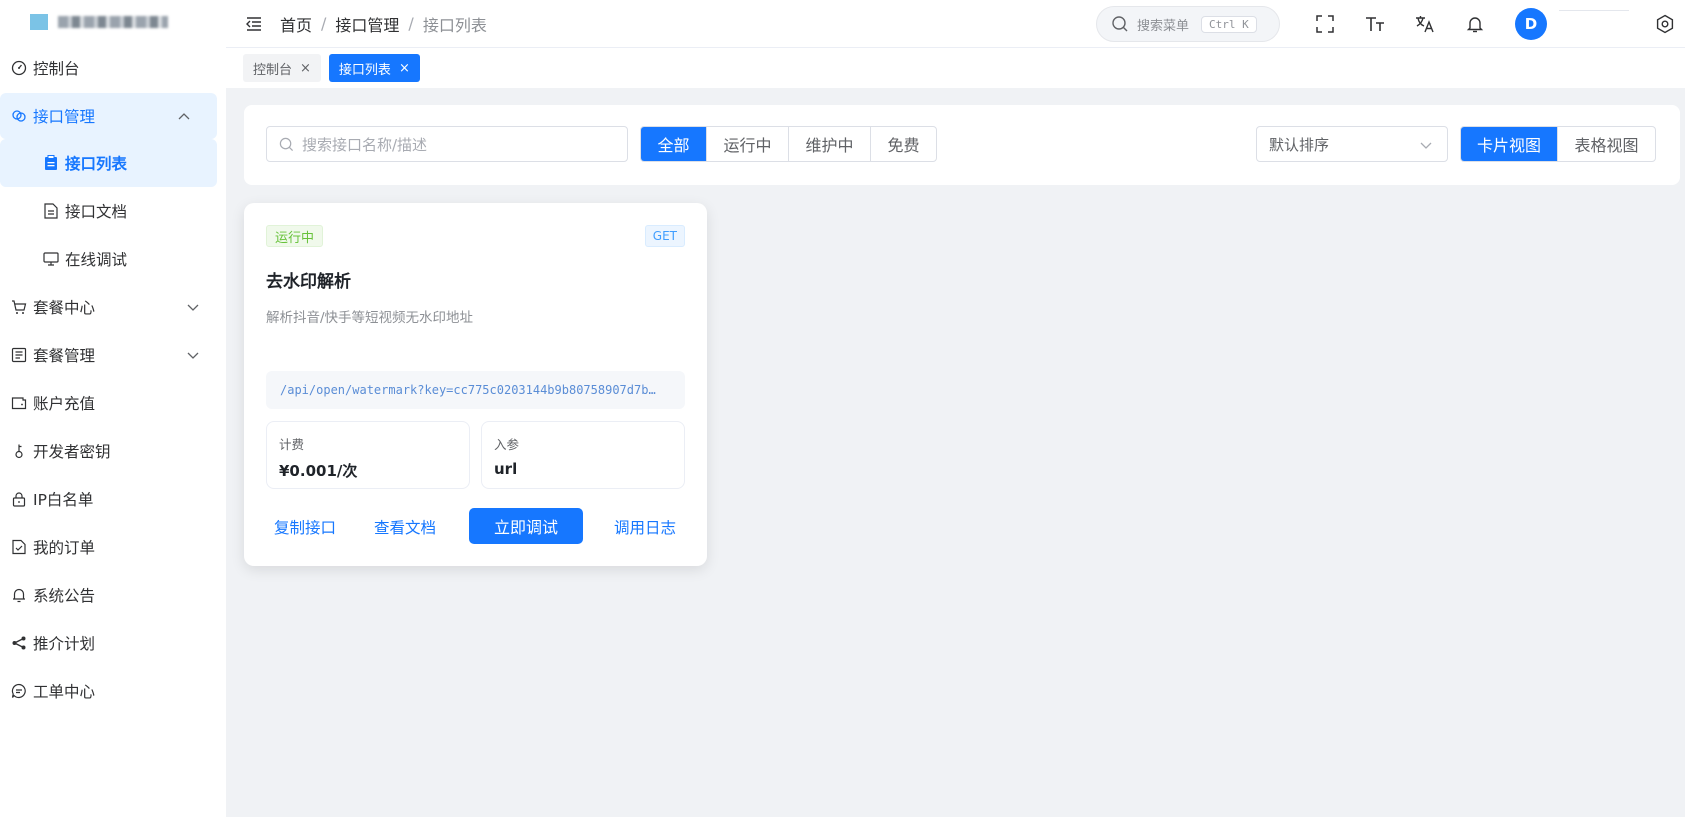 The image size is (1685, 817). I want to click on sidebar-item-label: 账户充值, so click(64, 404).